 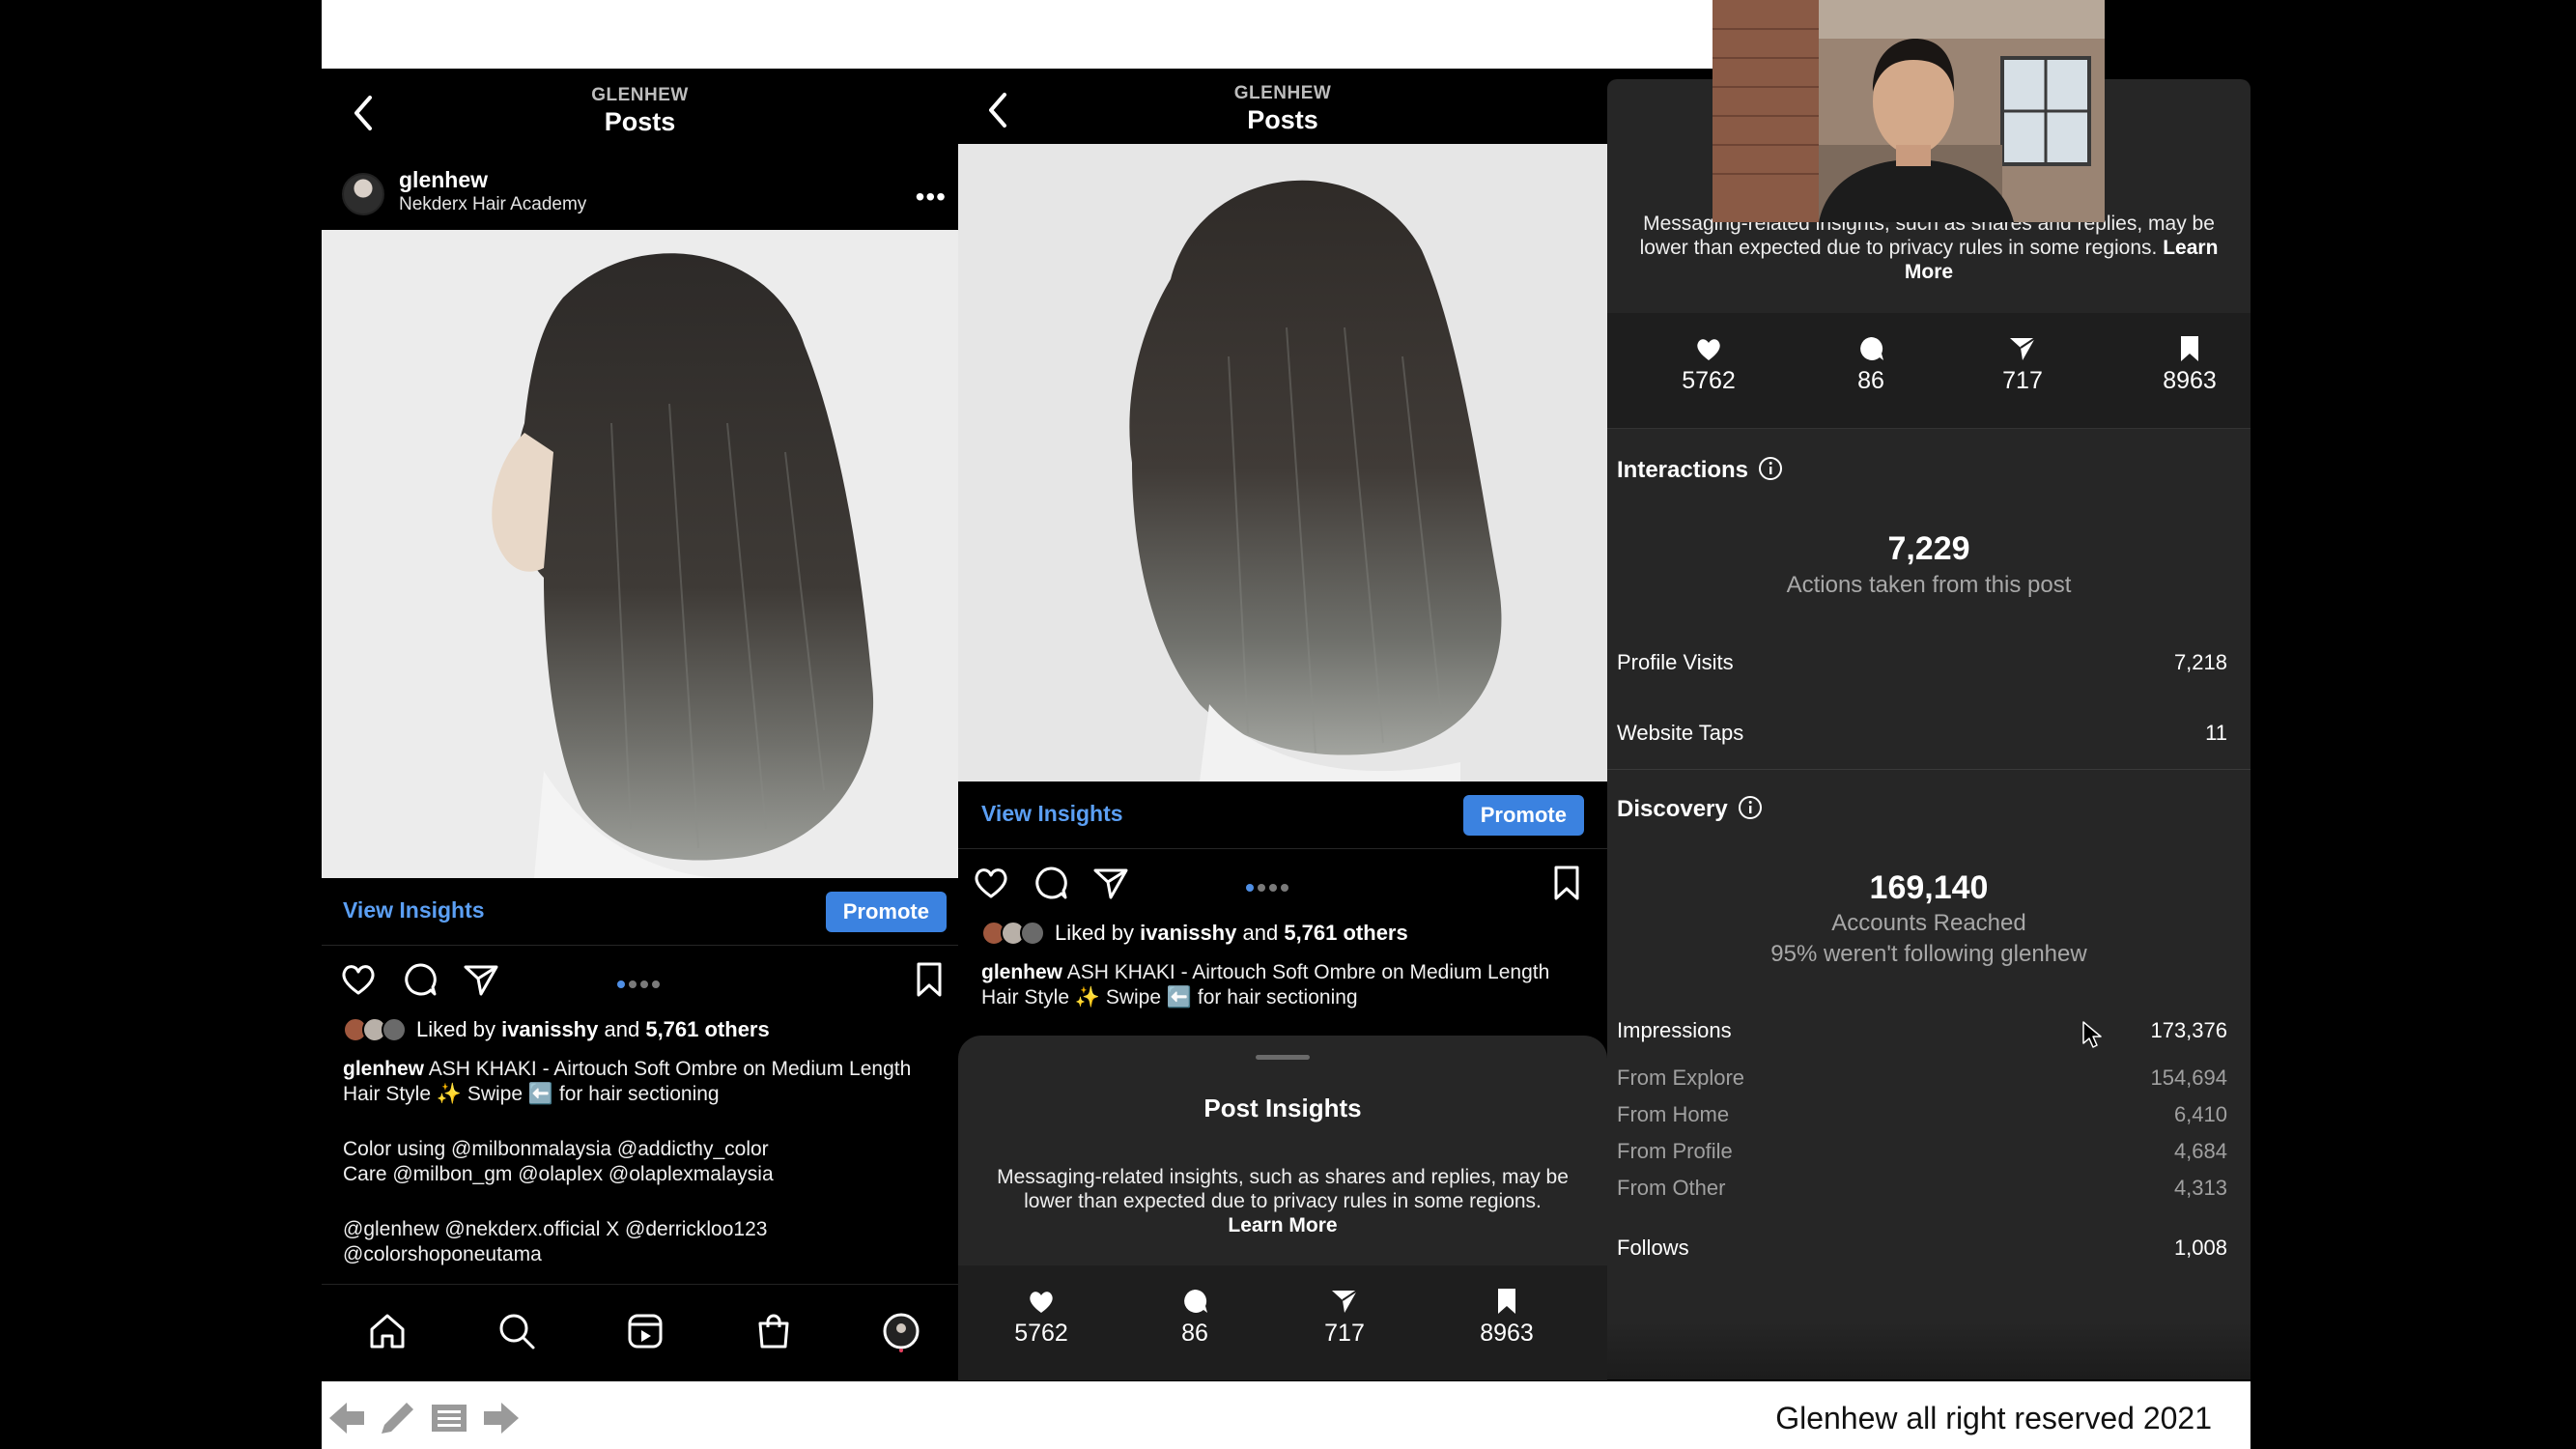 I want to click on source-value: 6,410, so click(x=2200, y=1114).